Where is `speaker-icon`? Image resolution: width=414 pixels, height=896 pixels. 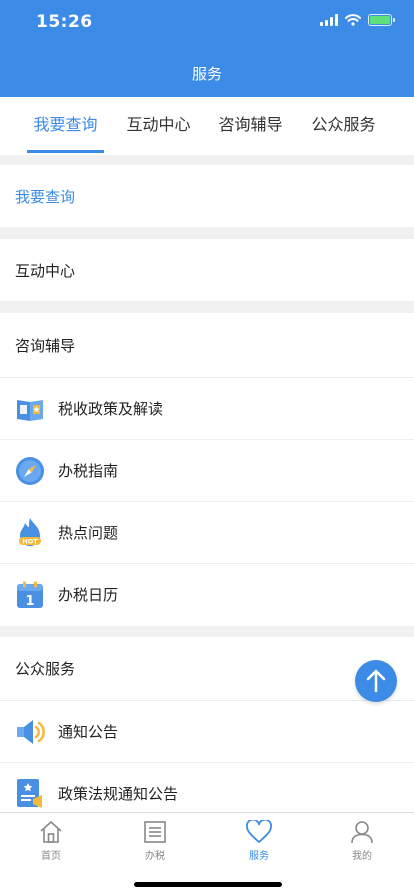
speaker-icon is located at coordinates (30, 732).